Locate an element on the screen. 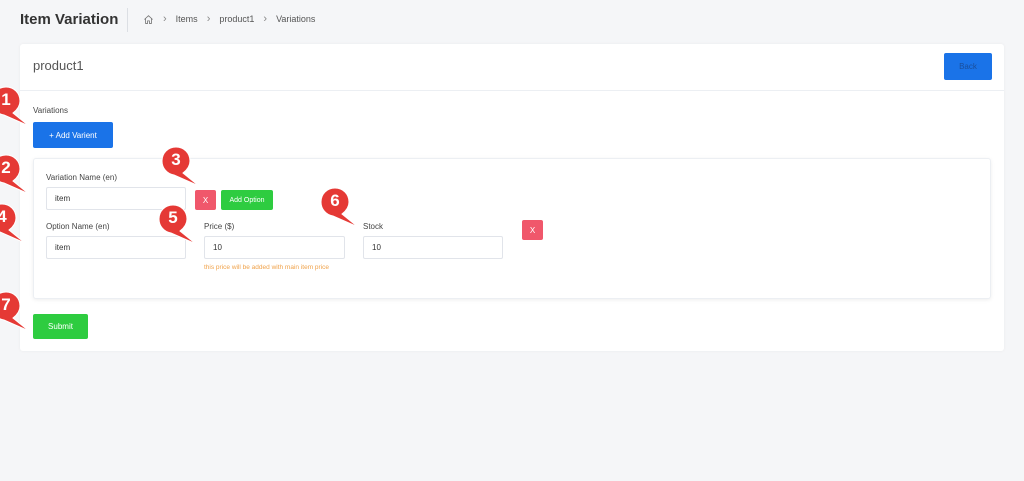  marker-number: 5 is located at coordinates (173, 217).